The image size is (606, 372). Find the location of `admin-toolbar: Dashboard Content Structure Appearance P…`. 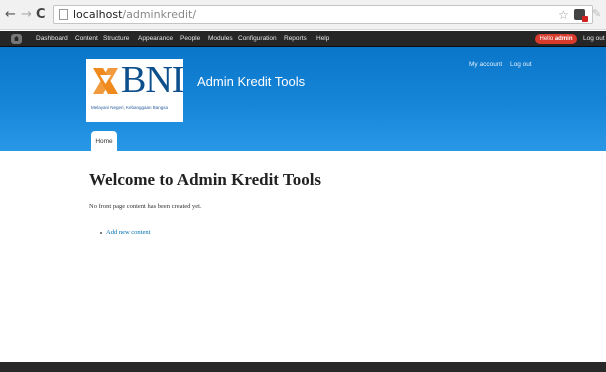

admin-toolbar: Dashboard Content Structure Appearance P… is located at coordinates (303, 39).